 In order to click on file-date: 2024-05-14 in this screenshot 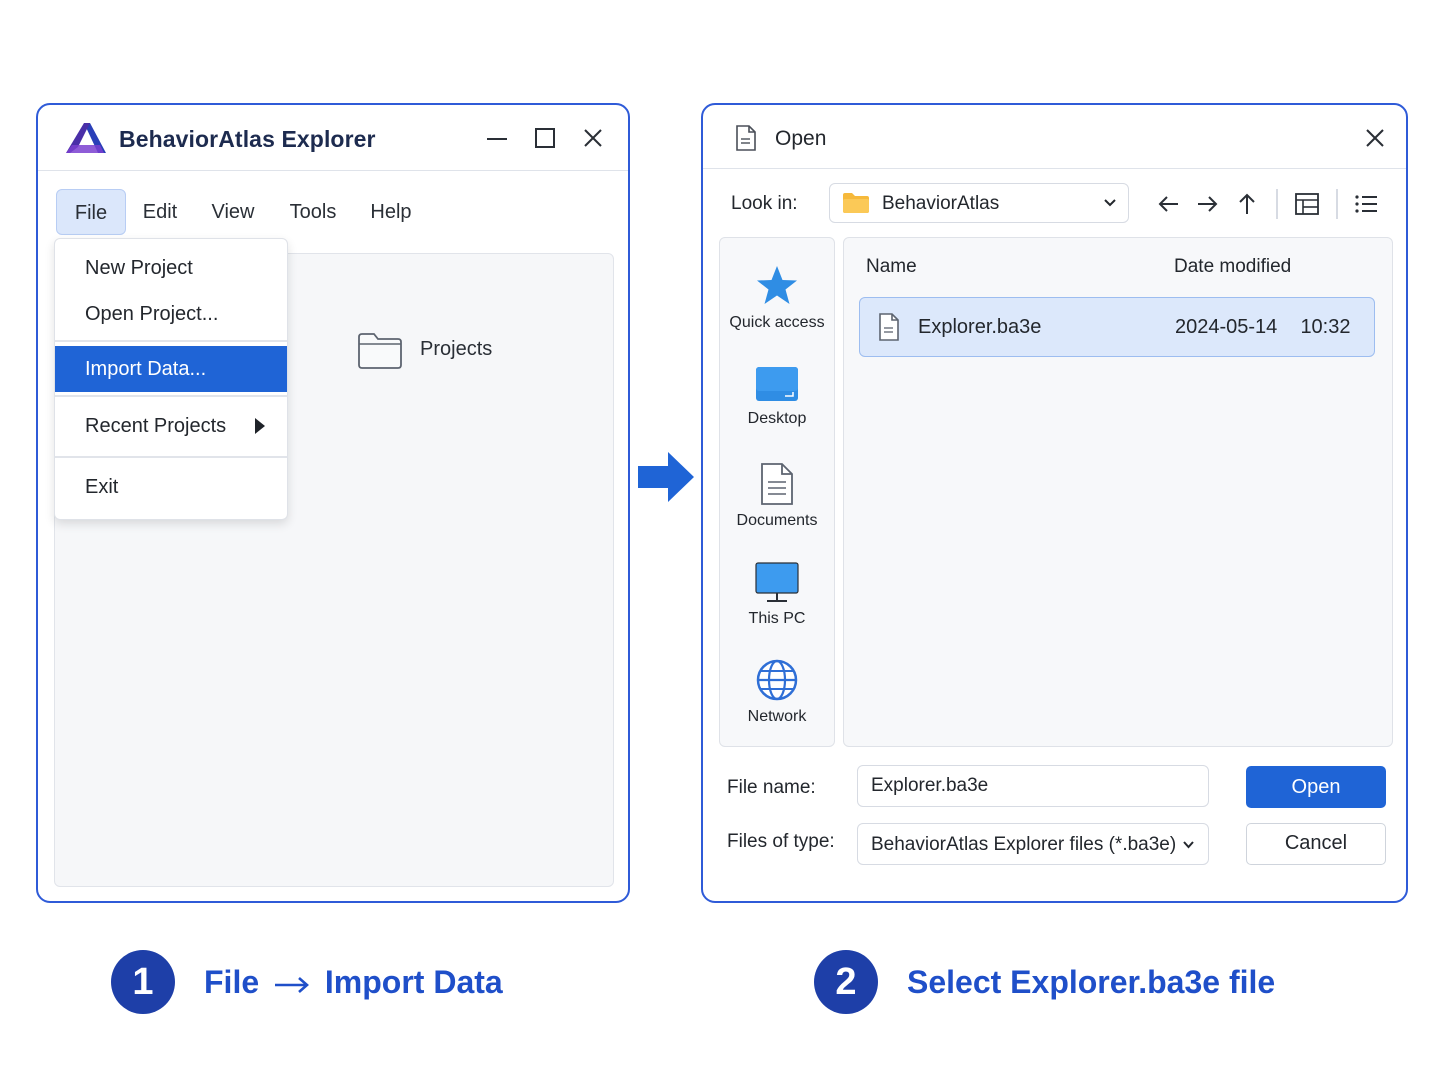, I will do `click(1226, 327)`.